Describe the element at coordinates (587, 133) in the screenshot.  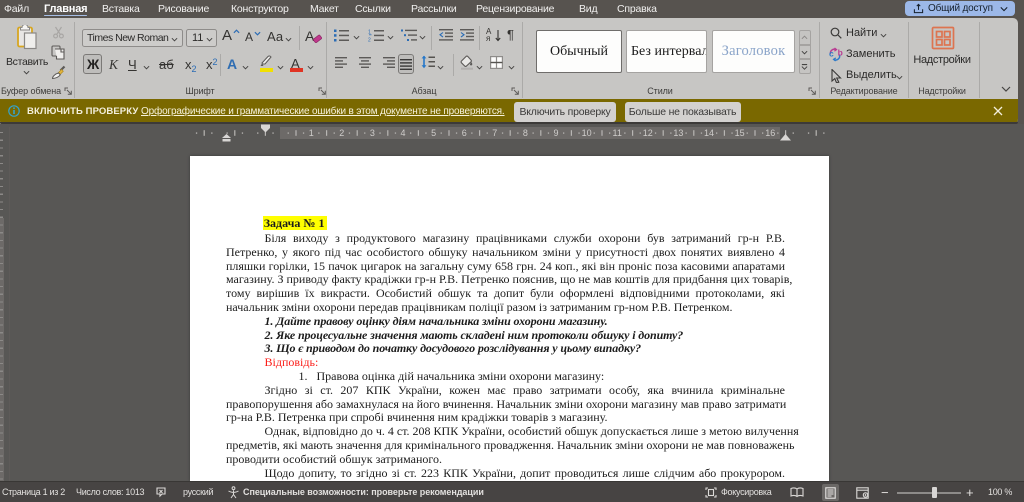
I see `svg-text: 10` at that location.